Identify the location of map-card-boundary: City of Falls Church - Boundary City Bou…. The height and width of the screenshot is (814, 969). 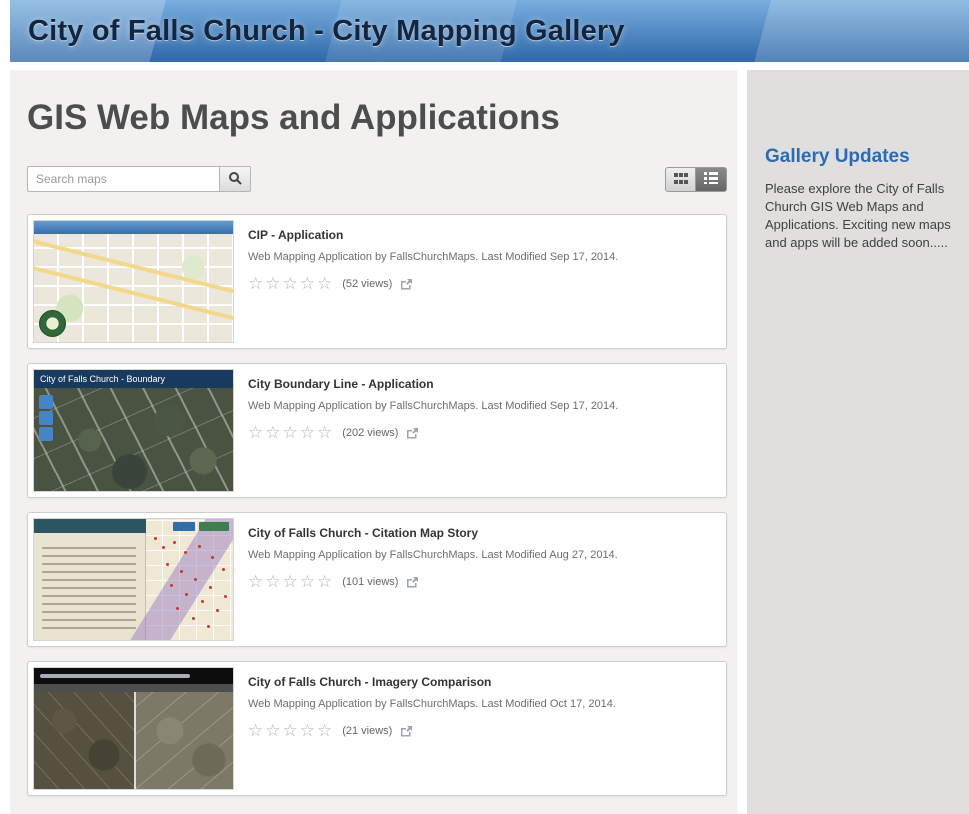
(377, 430).